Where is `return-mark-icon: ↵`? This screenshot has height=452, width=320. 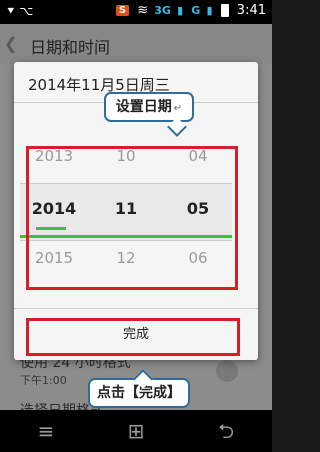 return-mark-icon: ↵ is located at coordinates (178, 108).